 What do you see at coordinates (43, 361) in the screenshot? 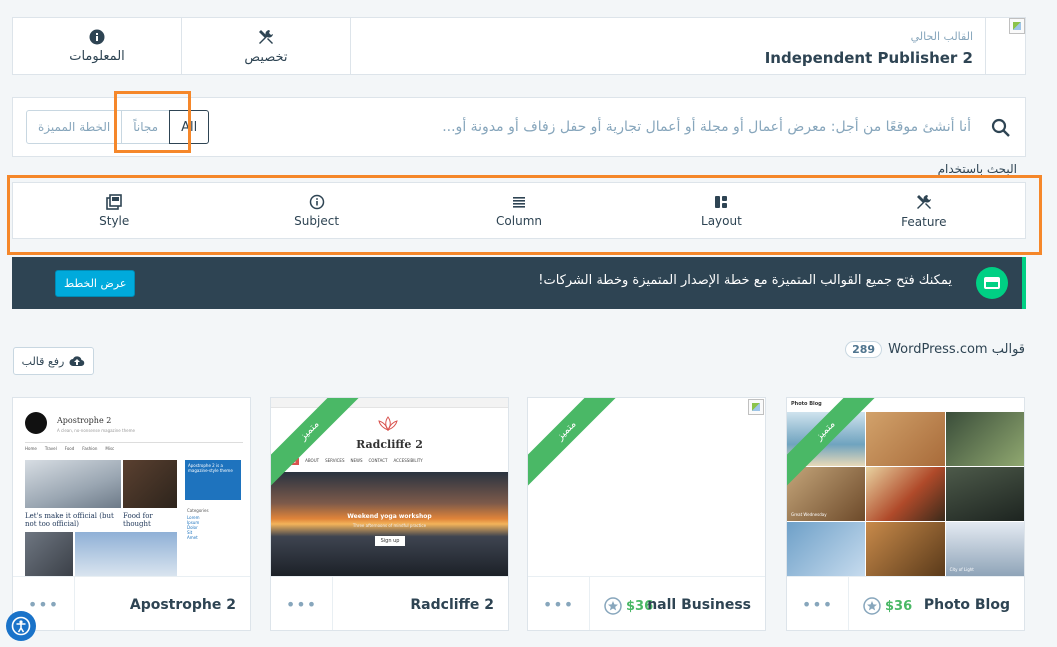
I see `upload-theme-label: رفع قالب` at bounding box center [43, 361].